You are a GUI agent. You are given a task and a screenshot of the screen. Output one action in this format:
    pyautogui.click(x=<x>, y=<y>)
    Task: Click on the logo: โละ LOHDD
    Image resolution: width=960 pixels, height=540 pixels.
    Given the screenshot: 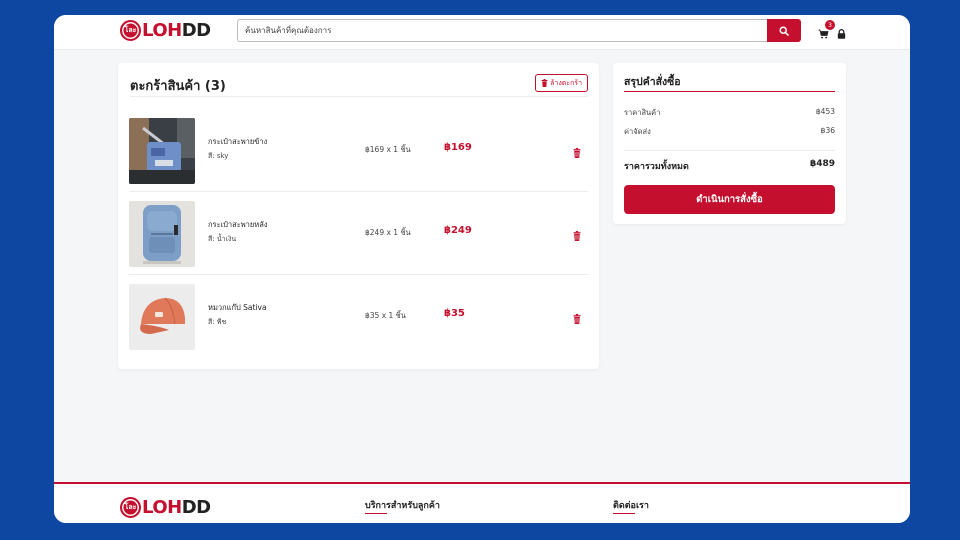 What is the action you would take?
    pyautogui.click(x=165, y=30)
    